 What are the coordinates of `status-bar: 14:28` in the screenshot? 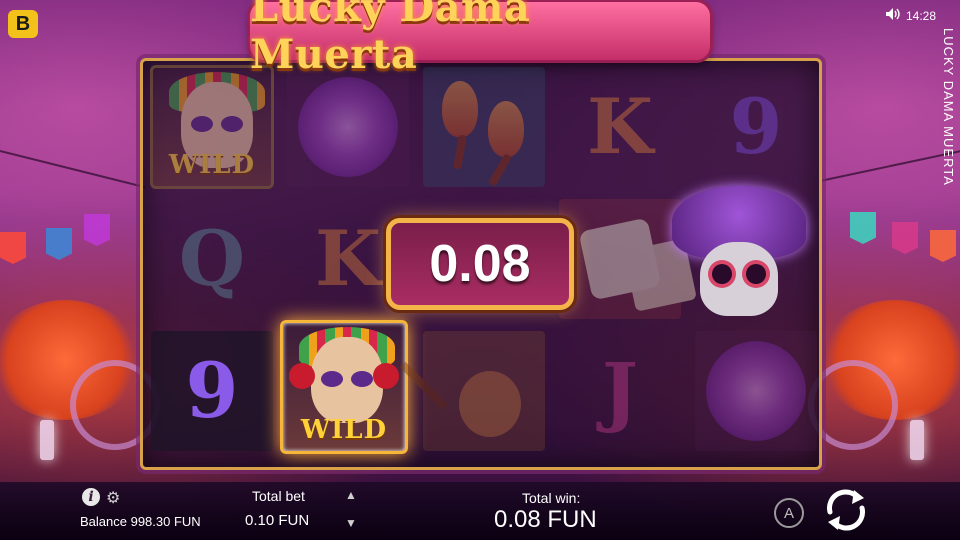 It's located at (910, 15).